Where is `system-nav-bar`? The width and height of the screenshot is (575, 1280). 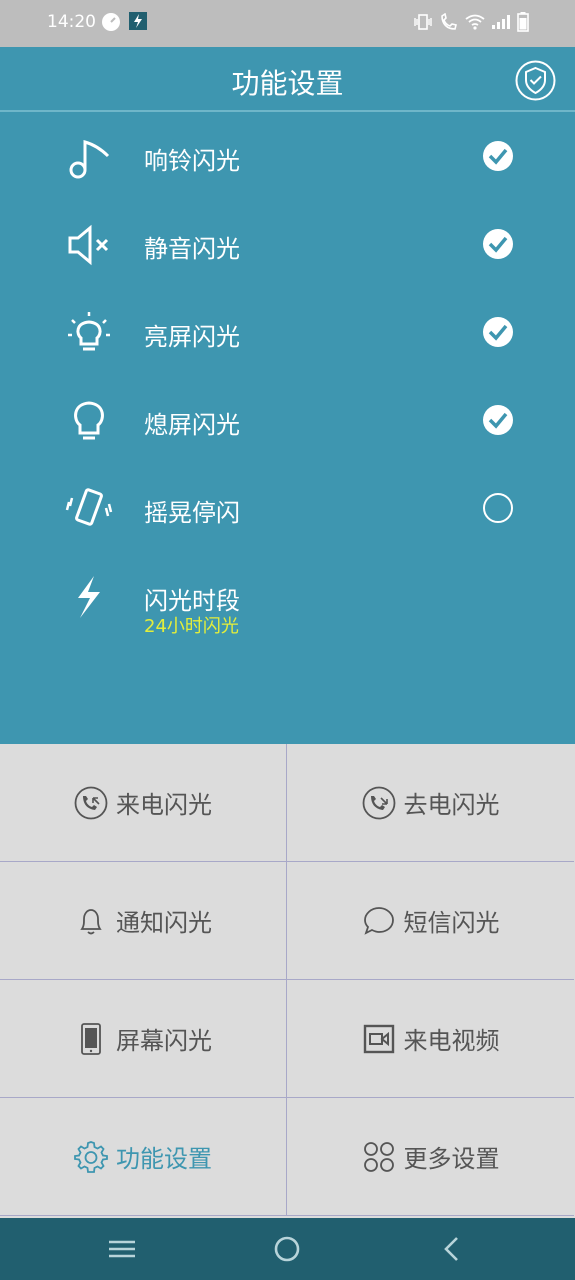 system-nav-bar is located at coordinates (287, 1249).